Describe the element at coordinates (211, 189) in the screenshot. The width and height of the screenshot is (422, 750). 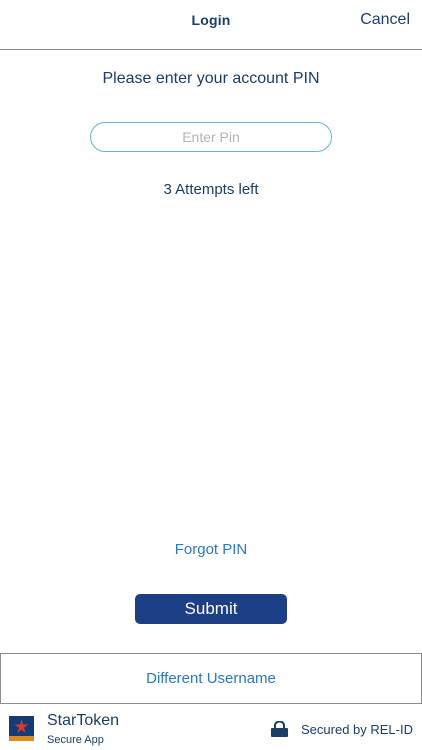
I see `attempts-left-text: 3 Attempts left` at that location.